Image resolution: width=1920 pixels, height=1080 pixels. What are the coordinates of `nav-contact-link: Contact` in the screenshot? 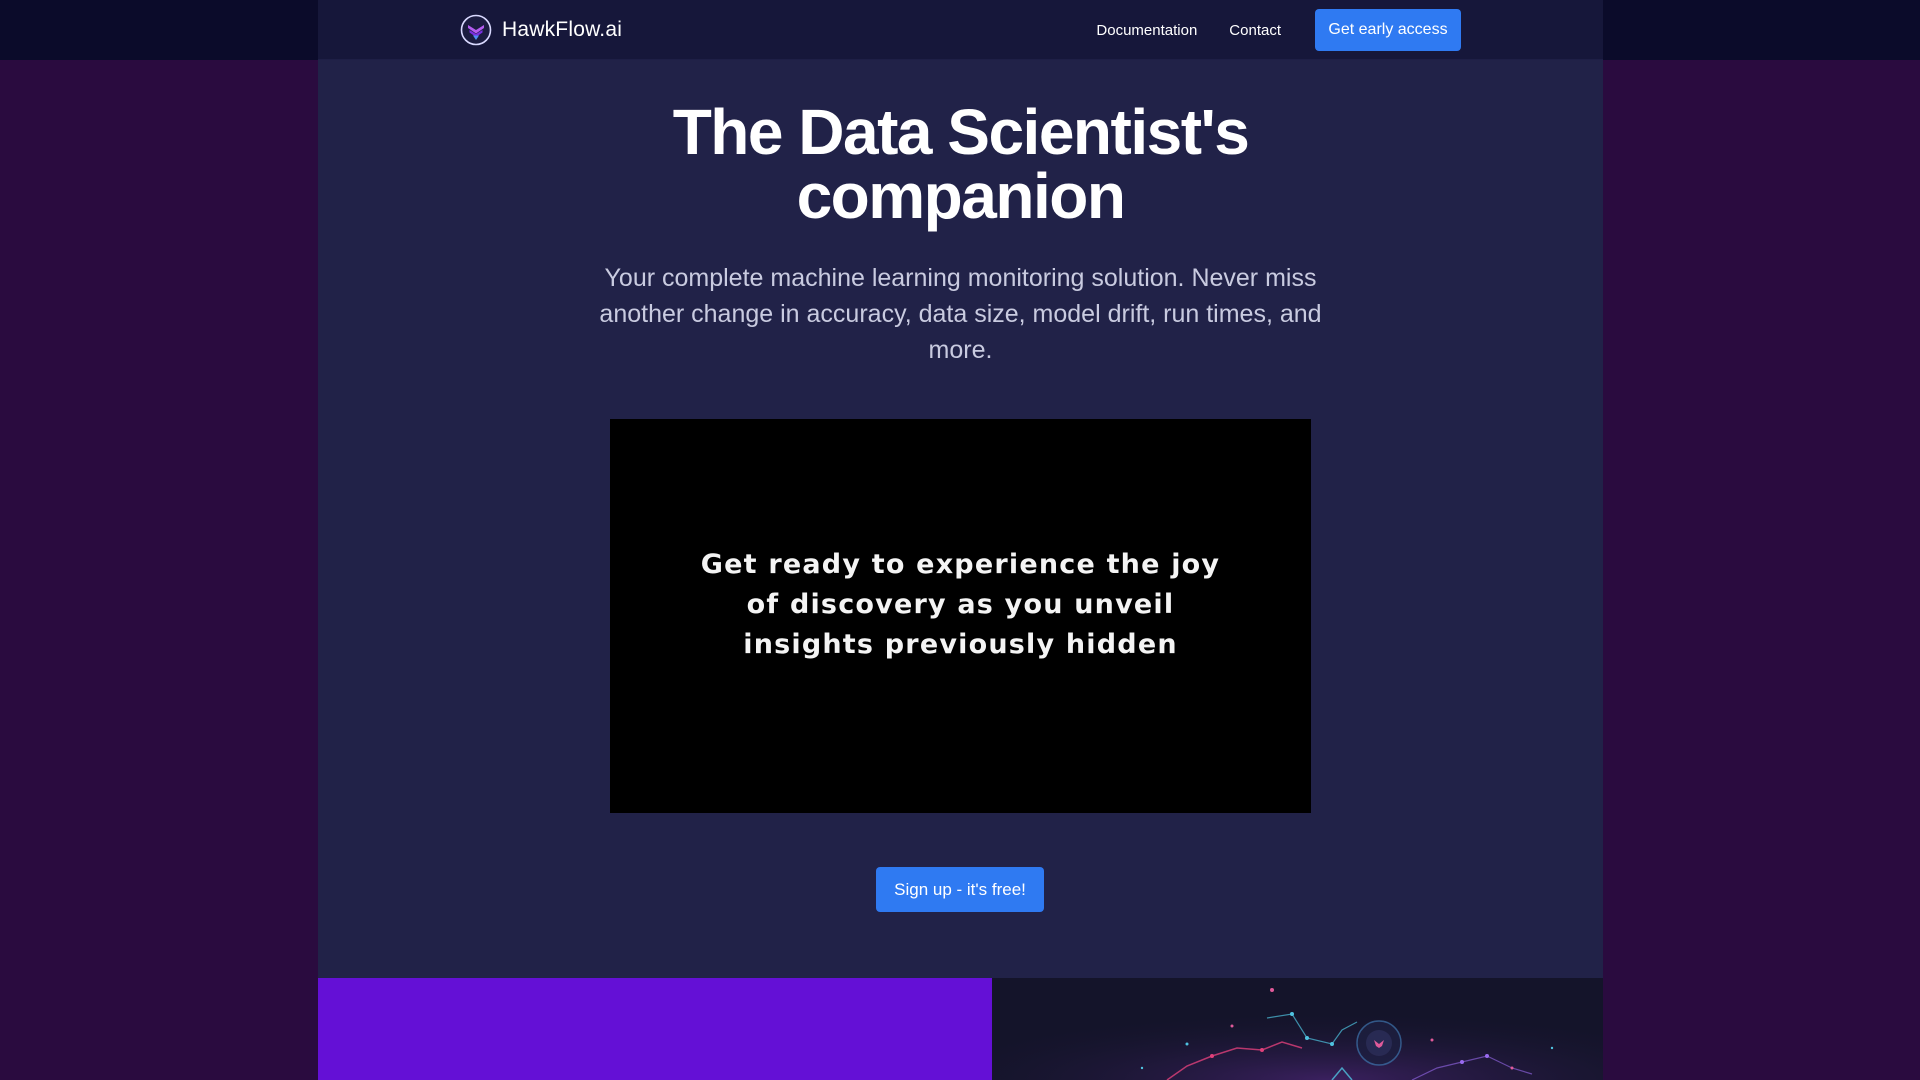 It's located at (1255, 30).